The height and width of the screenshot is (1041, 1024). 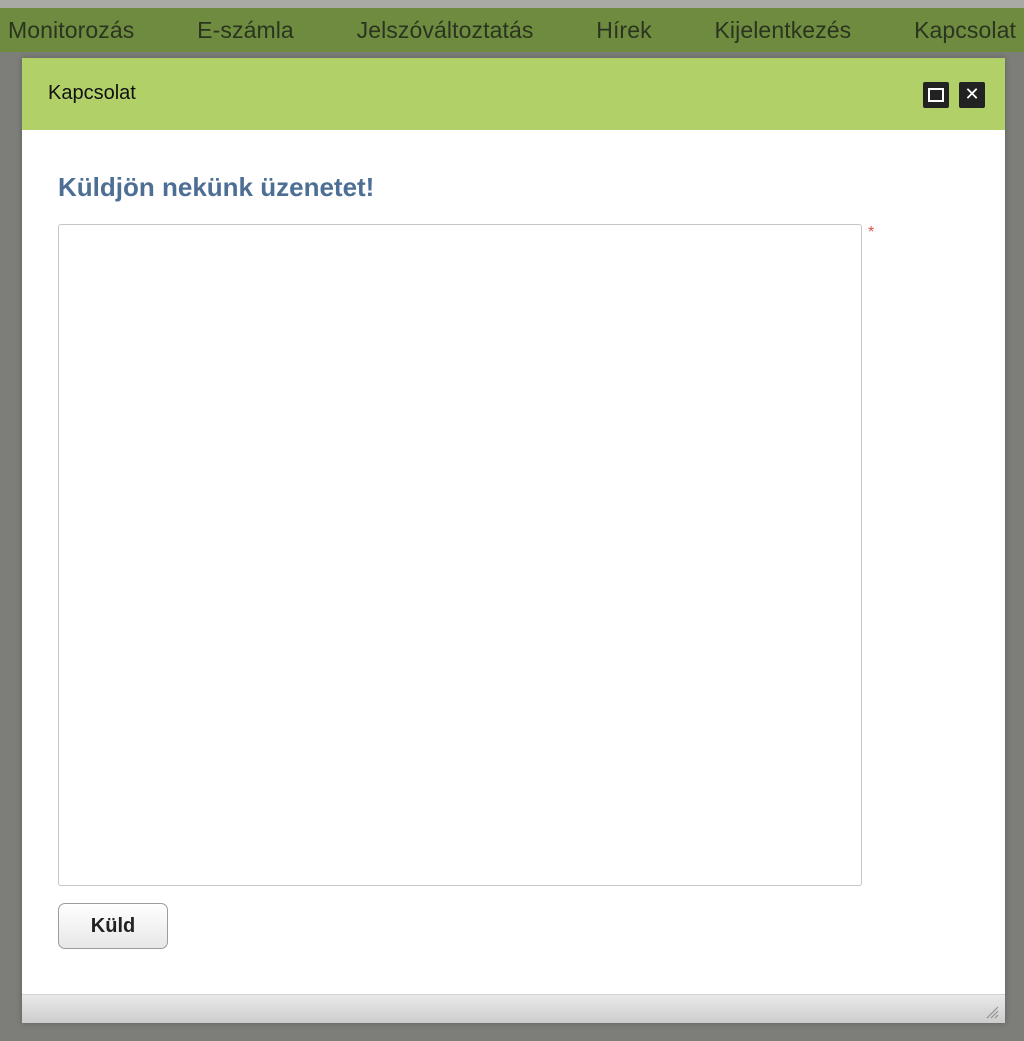 I want to click on top-strip, so click(x=512, y=4).